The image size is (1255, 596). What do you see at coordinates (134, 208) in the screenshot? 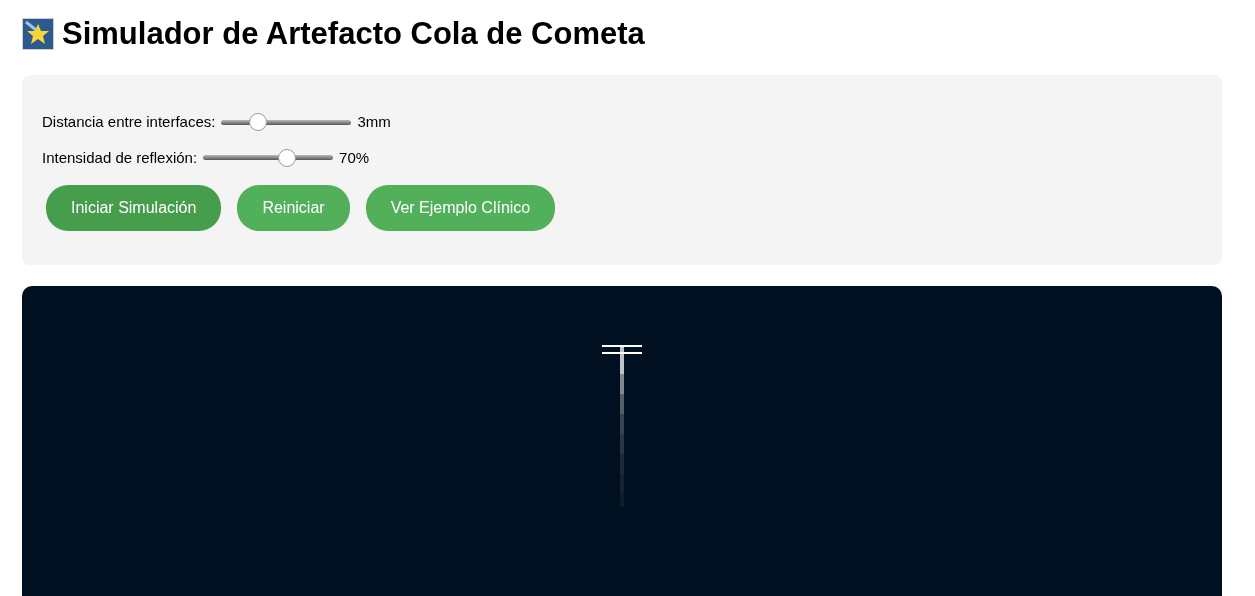
I see `action-button: Iniciar Simulación` at bounding box center [134, 208].